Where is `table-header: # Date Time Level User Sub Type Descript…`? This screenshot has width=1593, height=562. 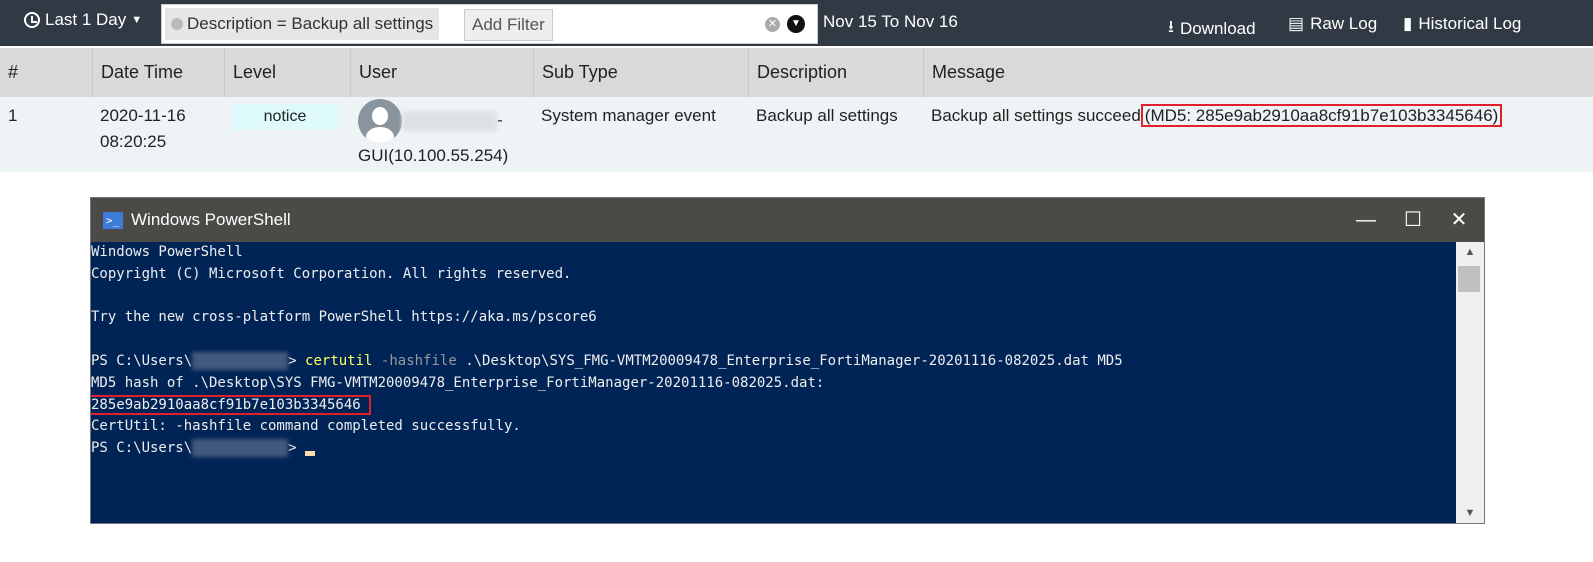 table-header: # Date Time Level User Sub Type Descript… is located at coordinates (796, 72).